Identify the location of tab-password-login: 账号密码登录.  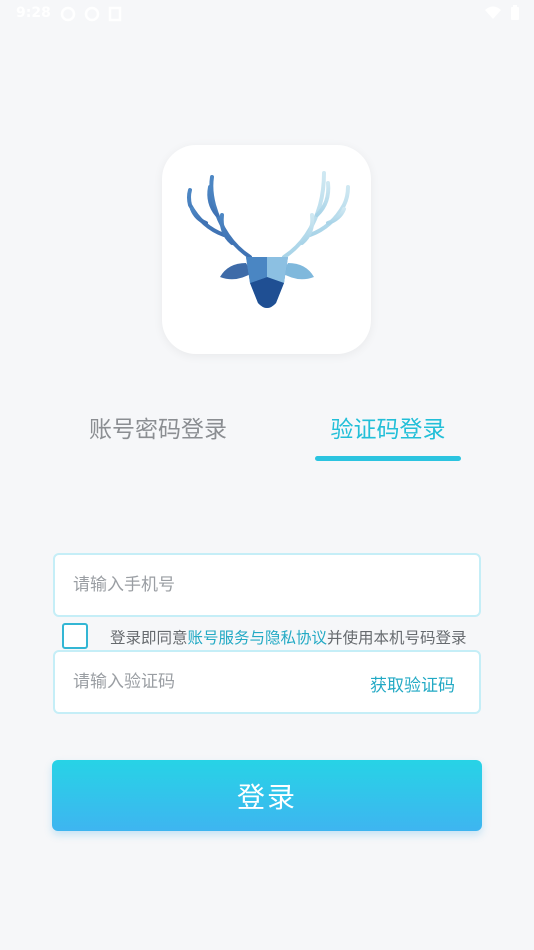
(158, 427).